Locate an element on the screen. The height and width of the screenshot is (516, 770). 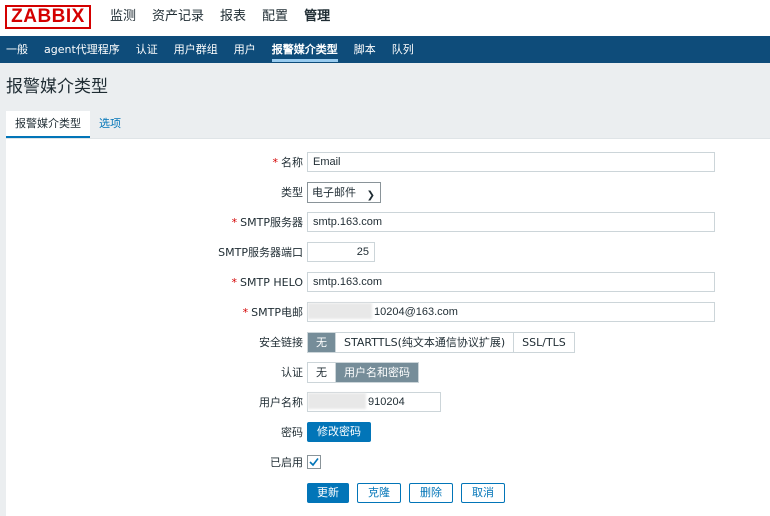
sub-nav-queue: 队列 is located at coordinates (403, 49).